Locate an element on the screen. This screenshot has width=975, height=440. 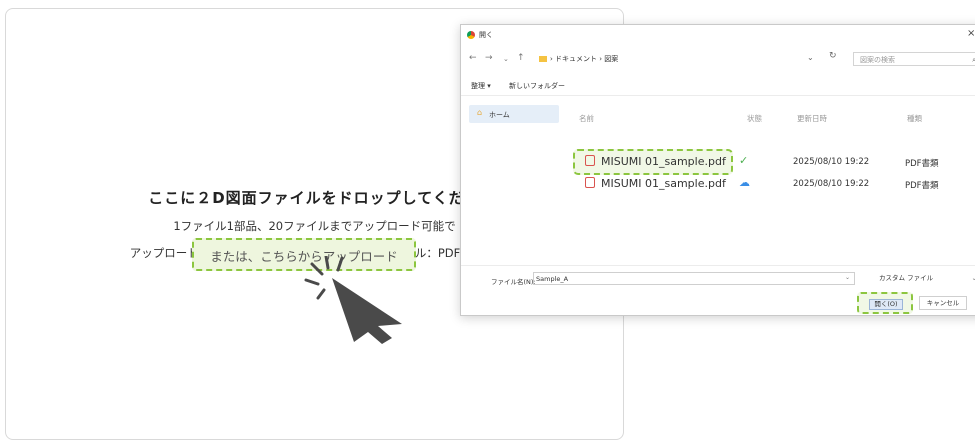
dialog-navbar: ← → ⌄ ↑ › ドキュメント › 図案 ⌄ ↻ 図案の検索 ⌕ is located at coordinates (718, 59).